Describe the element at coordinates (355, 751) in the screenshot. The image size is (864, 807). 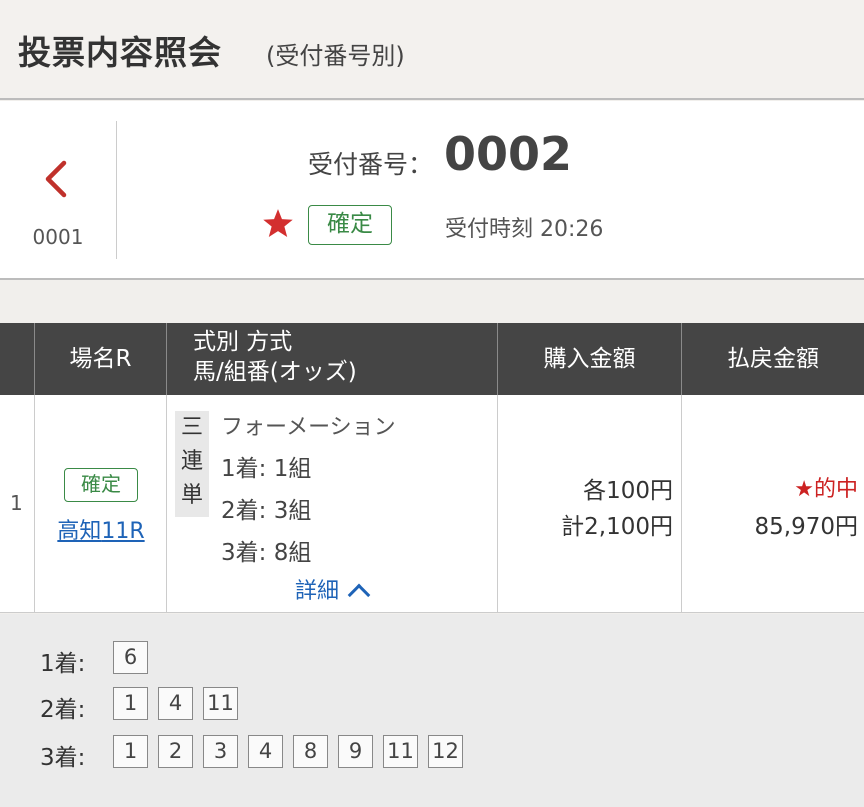
I see `horse-number-box: 9` at that location.